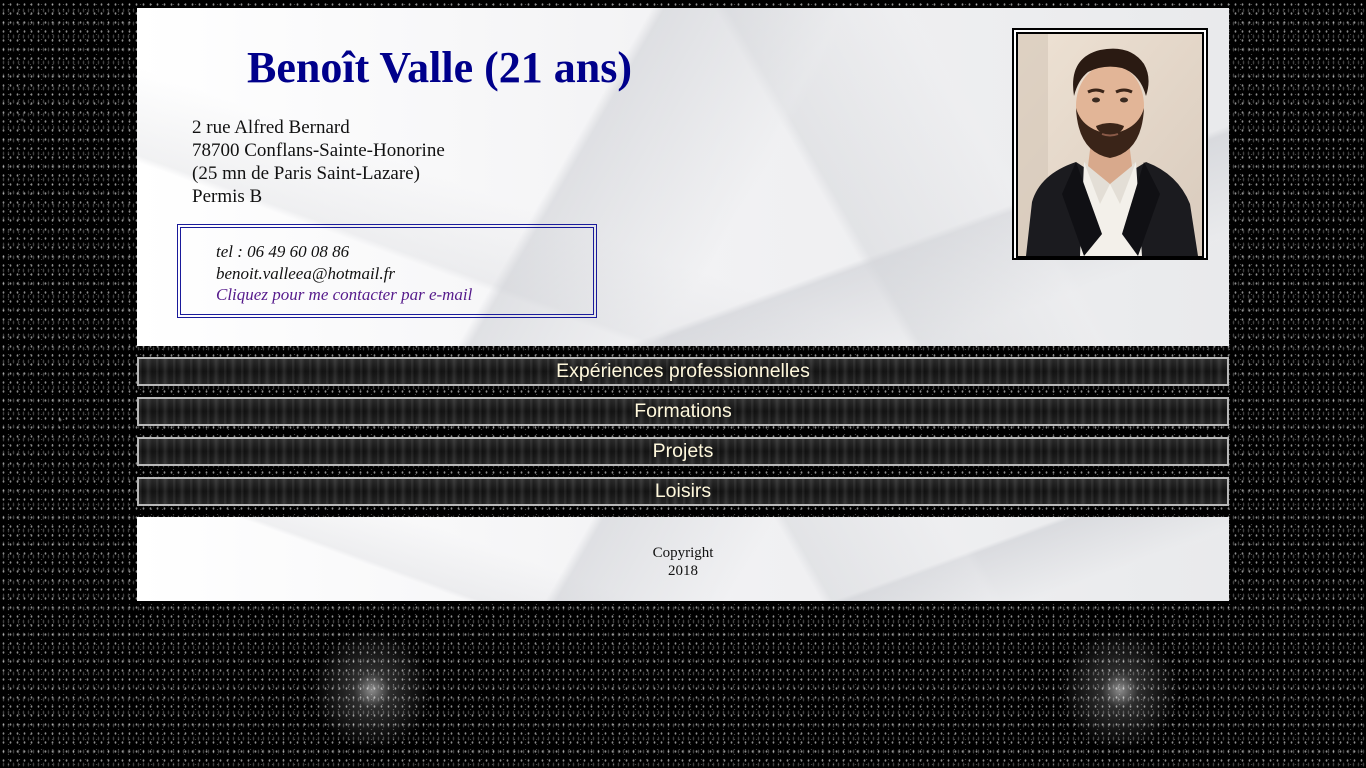 This screenshot has width=1366, height=768. Describe the element at coordinates (440, 67) in the screenshot. I see `page-title: Benoît Valle (21 ans)` at that location.